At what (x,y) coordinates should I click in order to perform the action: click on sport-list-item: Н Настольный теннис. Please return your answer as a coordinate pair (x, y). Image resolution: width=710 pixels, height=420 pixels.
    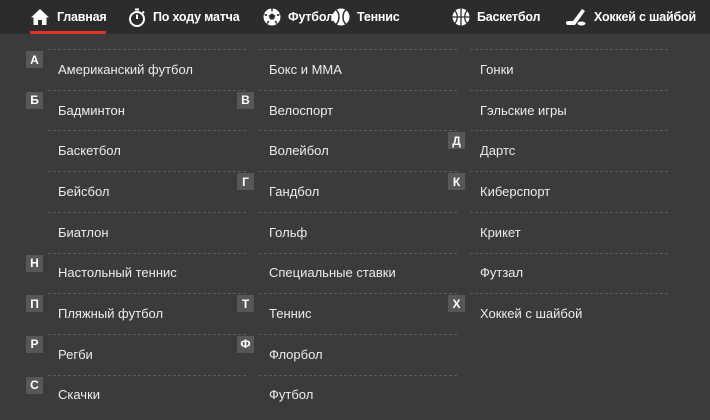
    Looking at the image, I should click on (136, 273).